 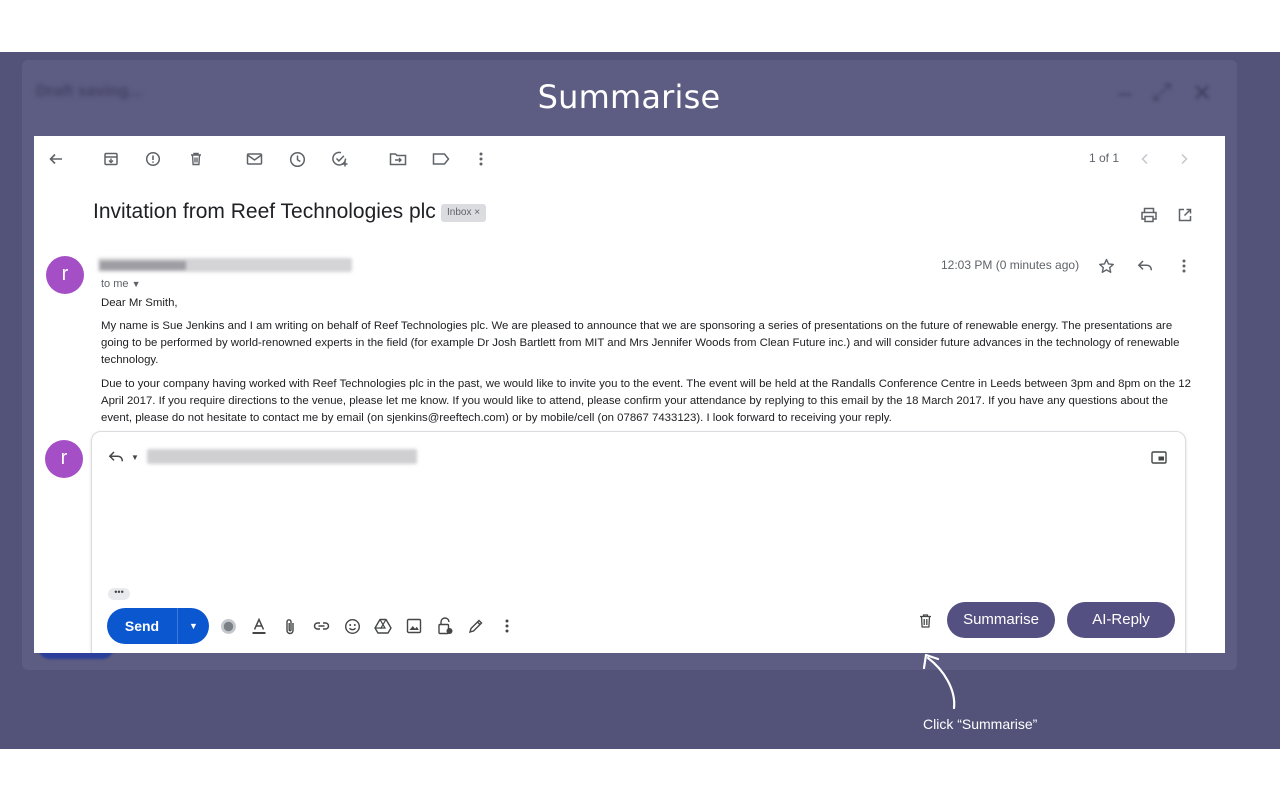 What do you see at coordinates (65, 275) in the screenshot?
I see `sender-avatar: r` at bounding box center [65, 275].